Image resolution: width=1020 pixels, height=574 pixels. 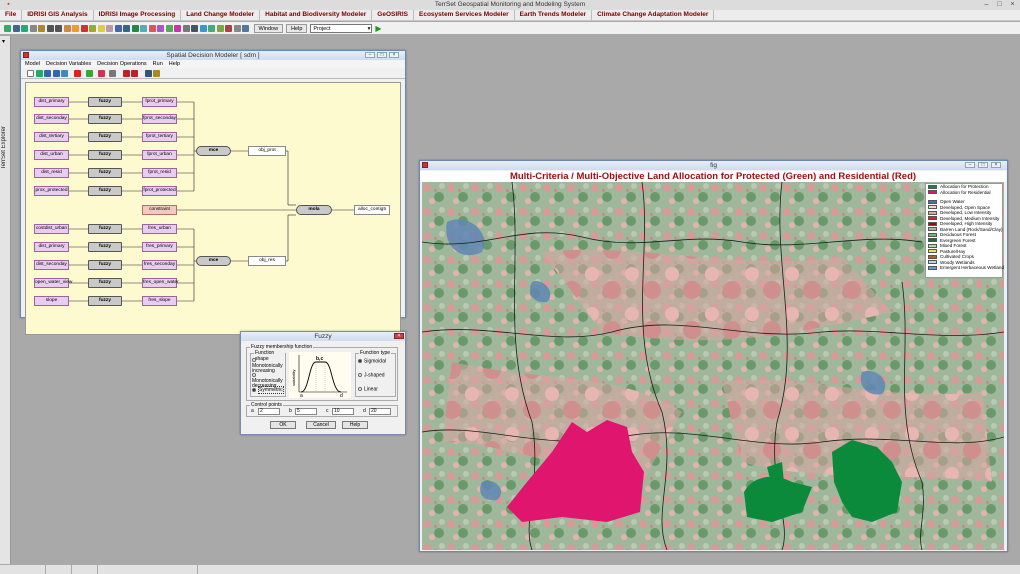 What do you see at coordinates (159, 155) in the screenshot?
I see `fuzzy-result-node: fprot_urban` at bounding box center [159, 155].